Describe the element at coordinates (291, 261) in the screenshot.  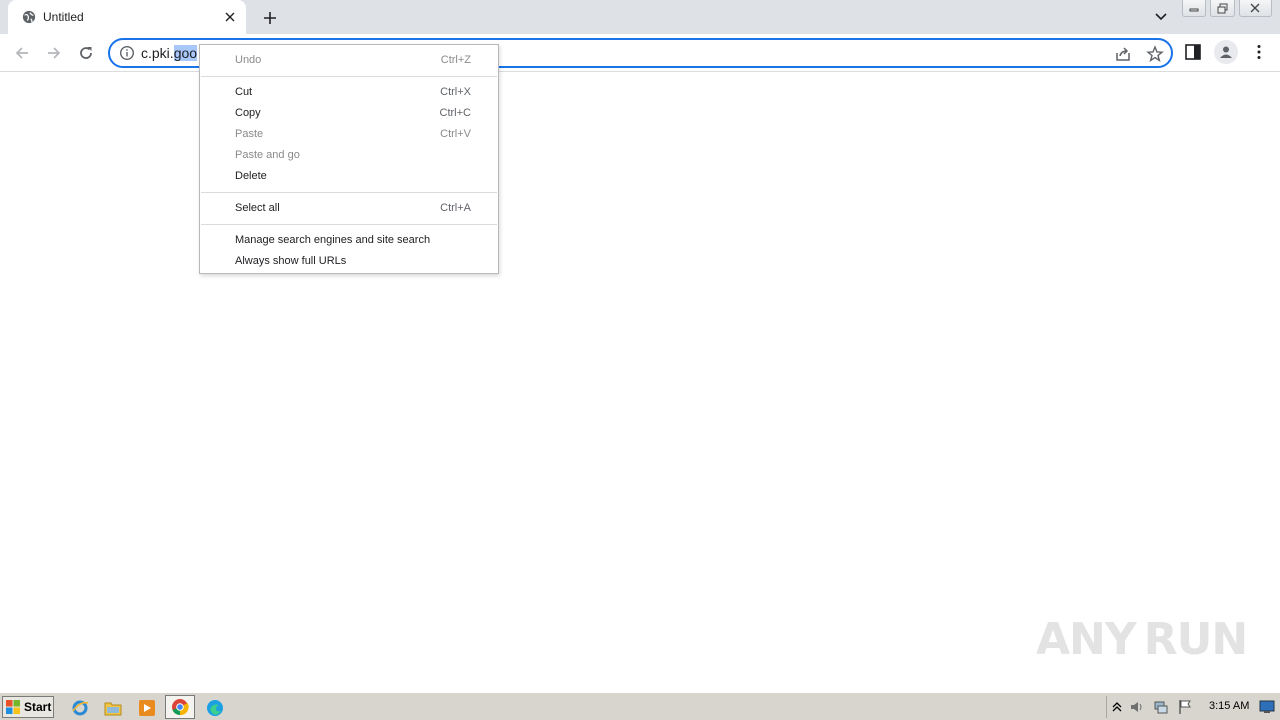
I see `menu-item-label: Always show full URLs` at that location.